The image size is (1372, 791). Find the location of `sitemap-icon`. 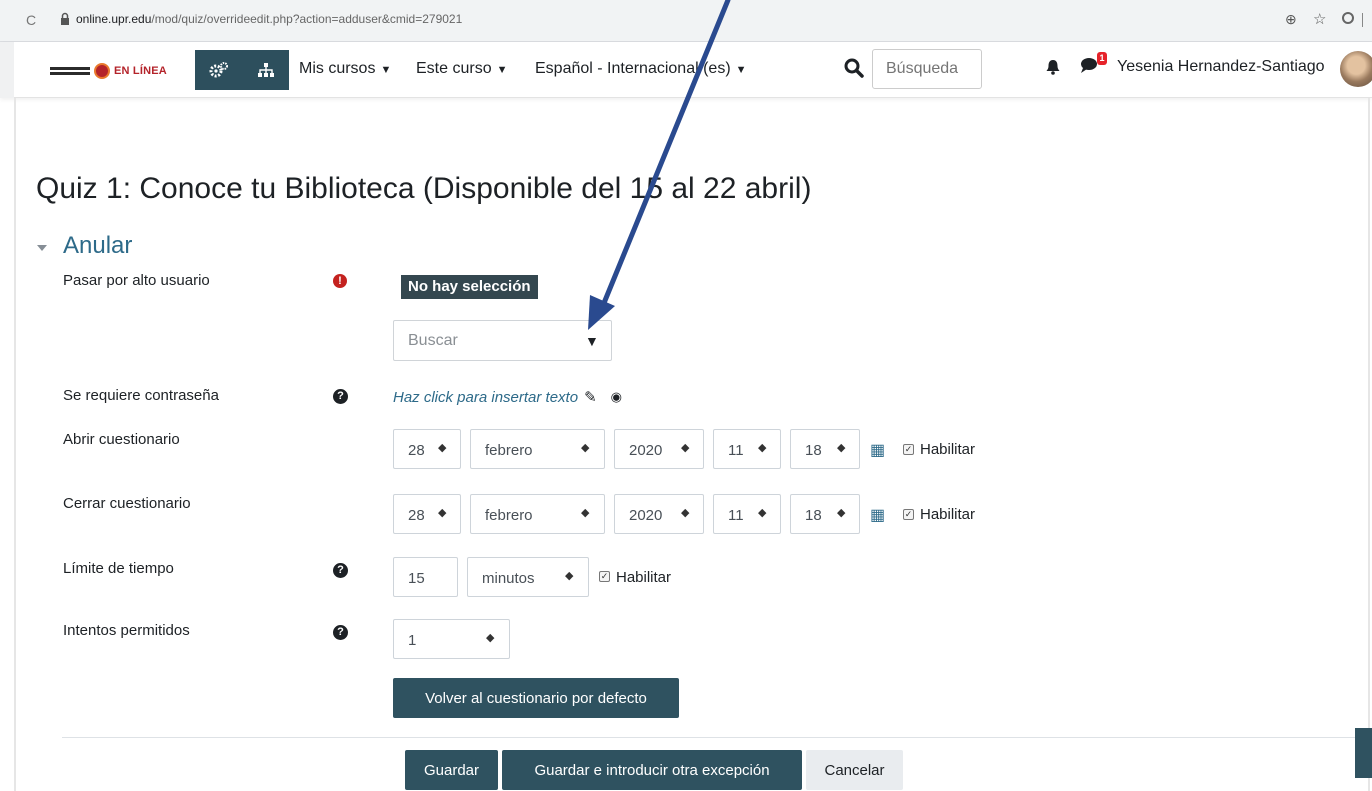

sitemap-icon is located at coordinates (265, 70).